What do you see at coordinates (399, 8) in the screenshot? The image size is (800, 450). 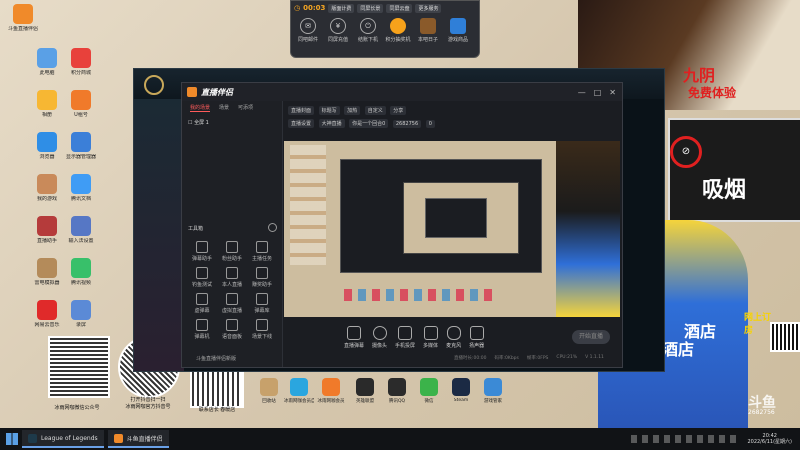 I see `toolbar-chip-3: 同屏云盘` at bounding box center [399, 8].